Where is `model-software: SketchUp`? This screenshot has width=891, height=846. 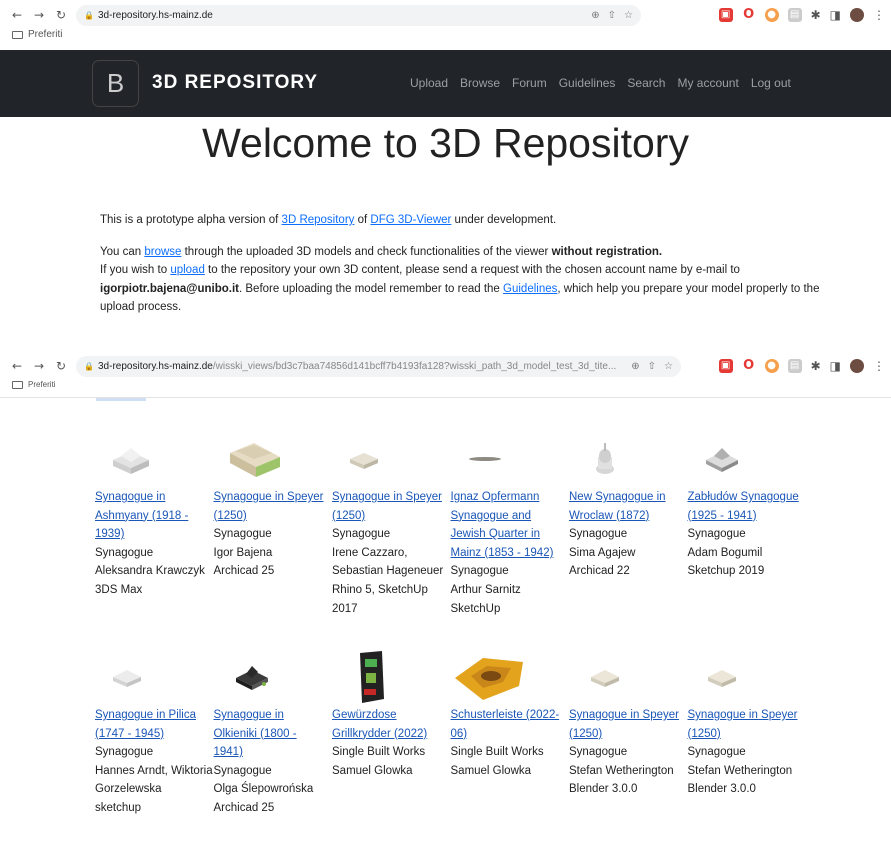
model-software: SketchUp is located at coordinates (475, 608).